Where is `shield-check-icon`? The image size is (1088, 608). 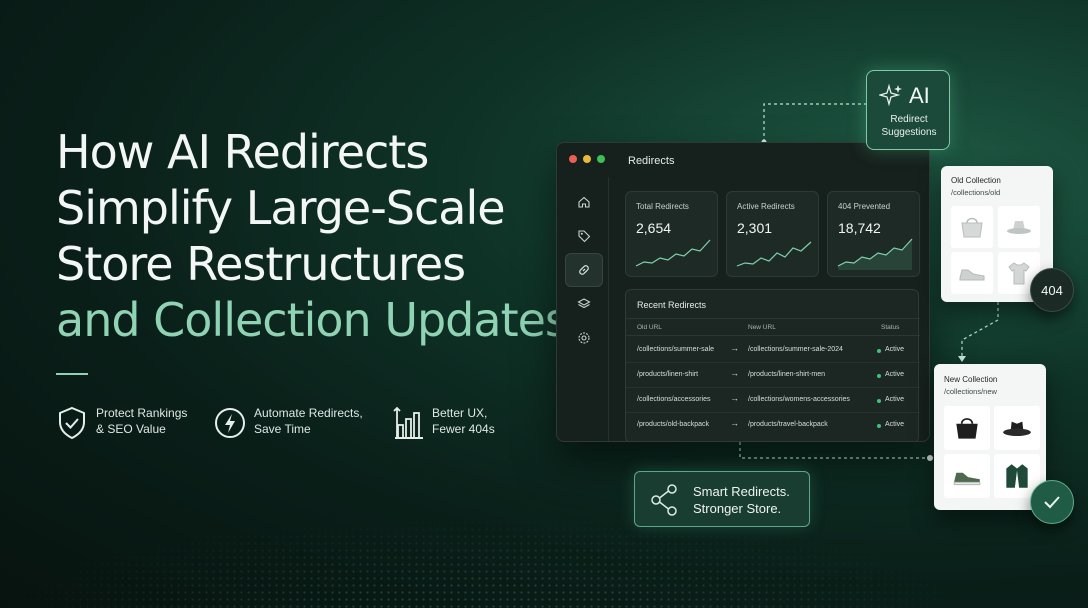
shield-check-icon is located at coordinates (72, 423).